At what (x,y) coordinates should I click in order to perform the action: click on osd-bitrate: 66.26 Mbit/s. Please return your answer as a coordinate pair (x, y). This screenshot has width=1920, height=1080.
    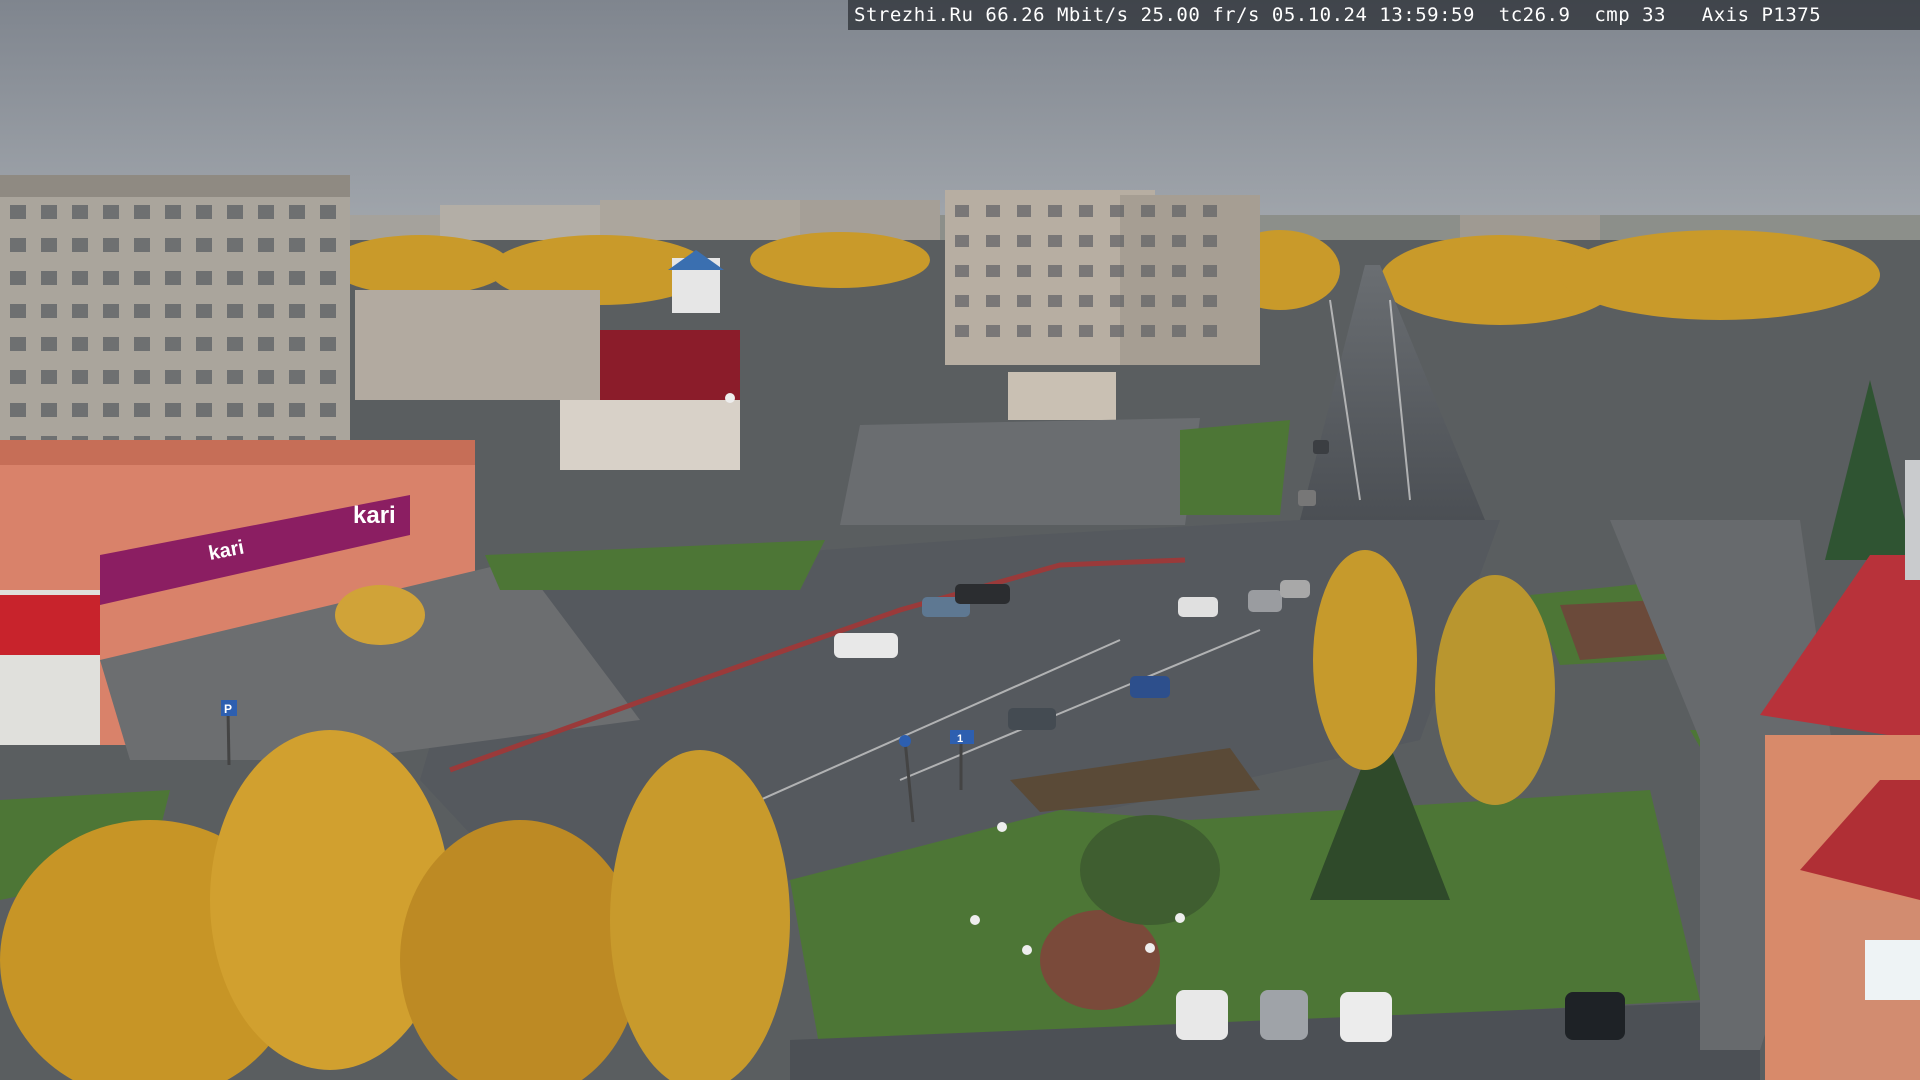
    Looking at the image, I should click on (1057, 15).